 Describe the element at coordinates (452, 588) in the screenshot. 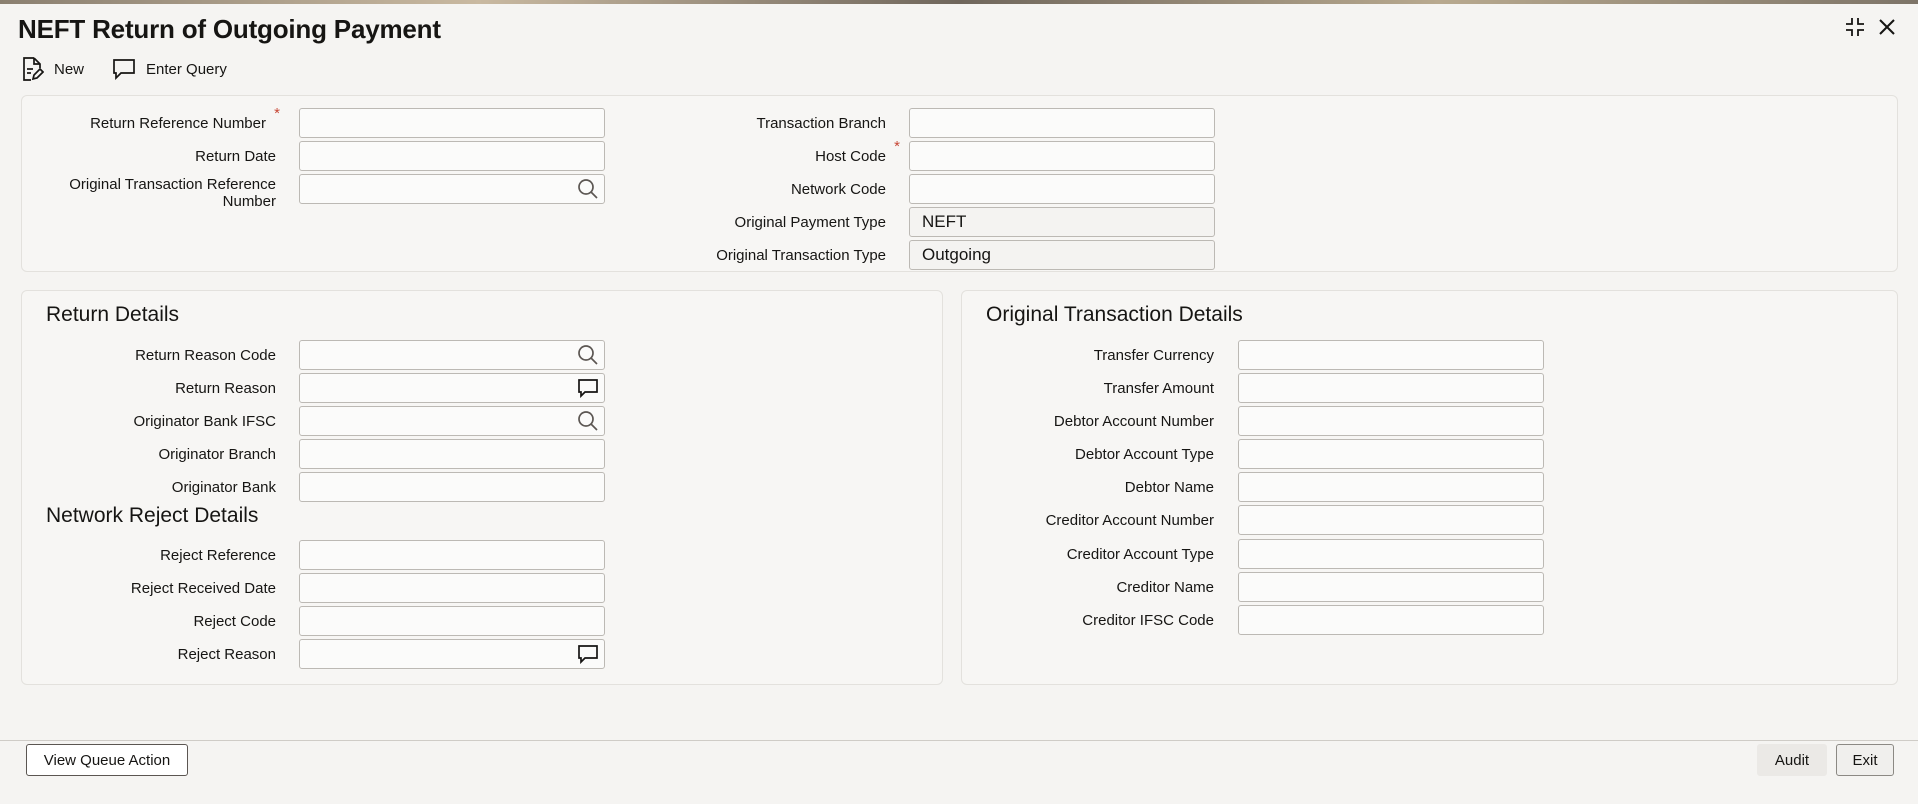

I see `reject-received-date-input` at that location.